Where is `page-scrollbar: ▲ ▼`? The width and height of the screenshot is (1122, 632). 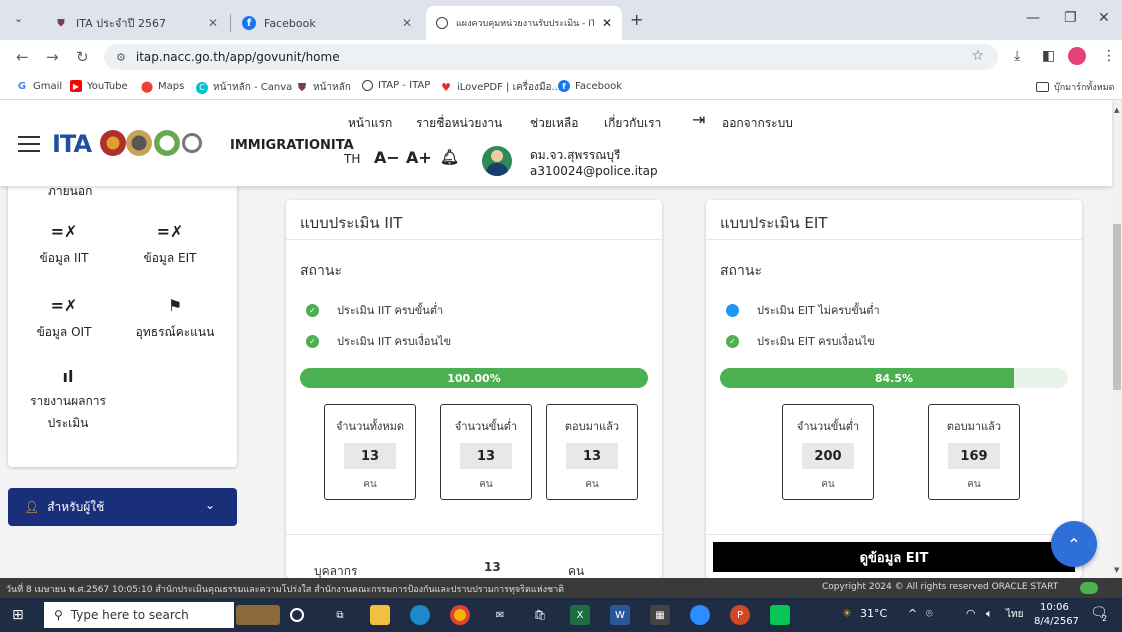
page-scrollbar: ▲ ▼ is located at coordinates (1117, 339).